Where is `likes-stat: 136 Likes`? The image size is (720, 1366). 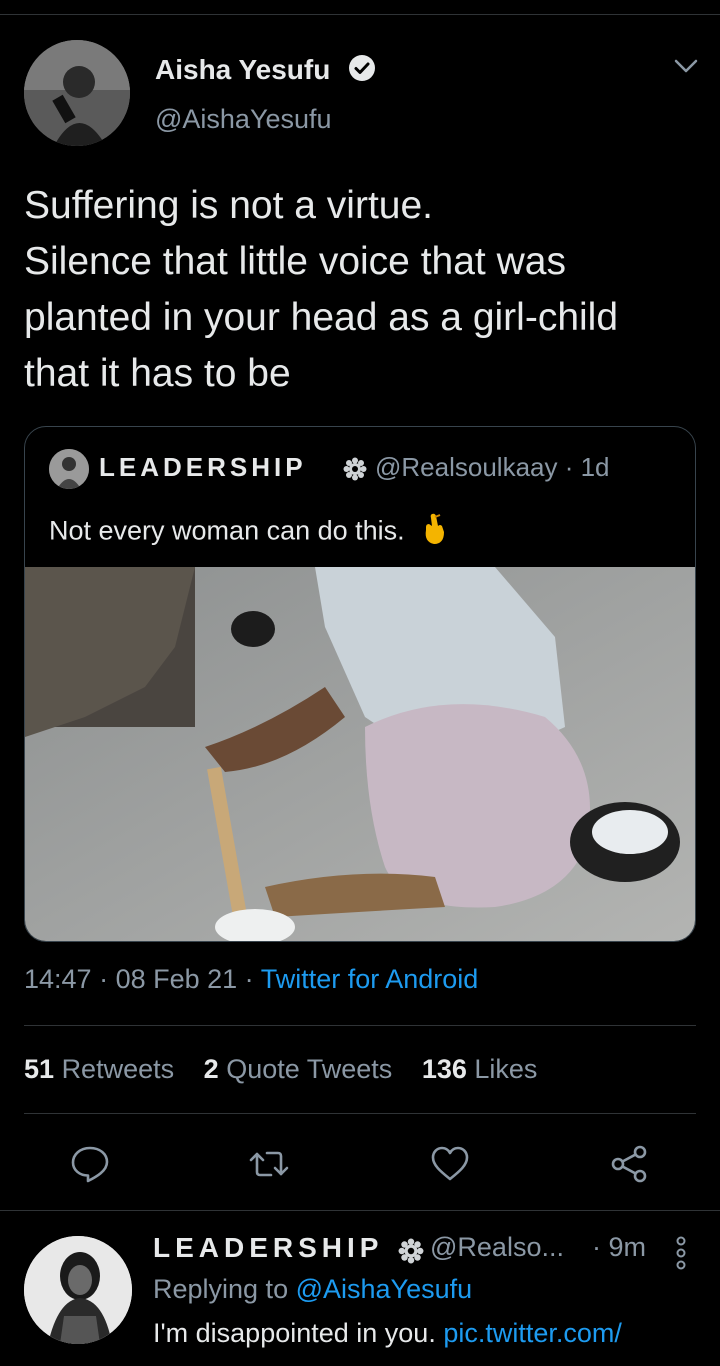
likes-stat: 136 Likes is located at coordinates (480, 1069).